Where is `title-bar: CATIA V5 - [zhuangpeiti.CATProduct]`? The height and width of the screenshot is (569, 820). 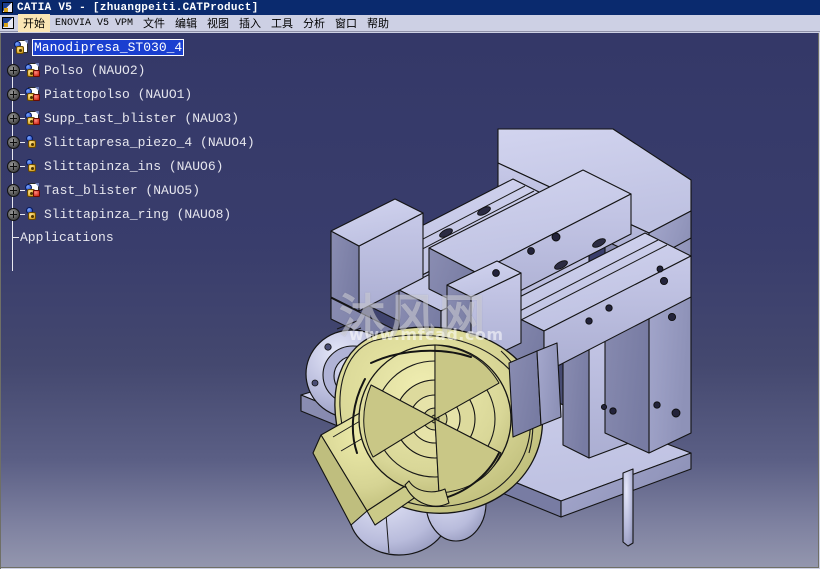 title-bar: CATIA V5 - [zhuangpeiti.CATProduct] is located at coordinates (410, 7).